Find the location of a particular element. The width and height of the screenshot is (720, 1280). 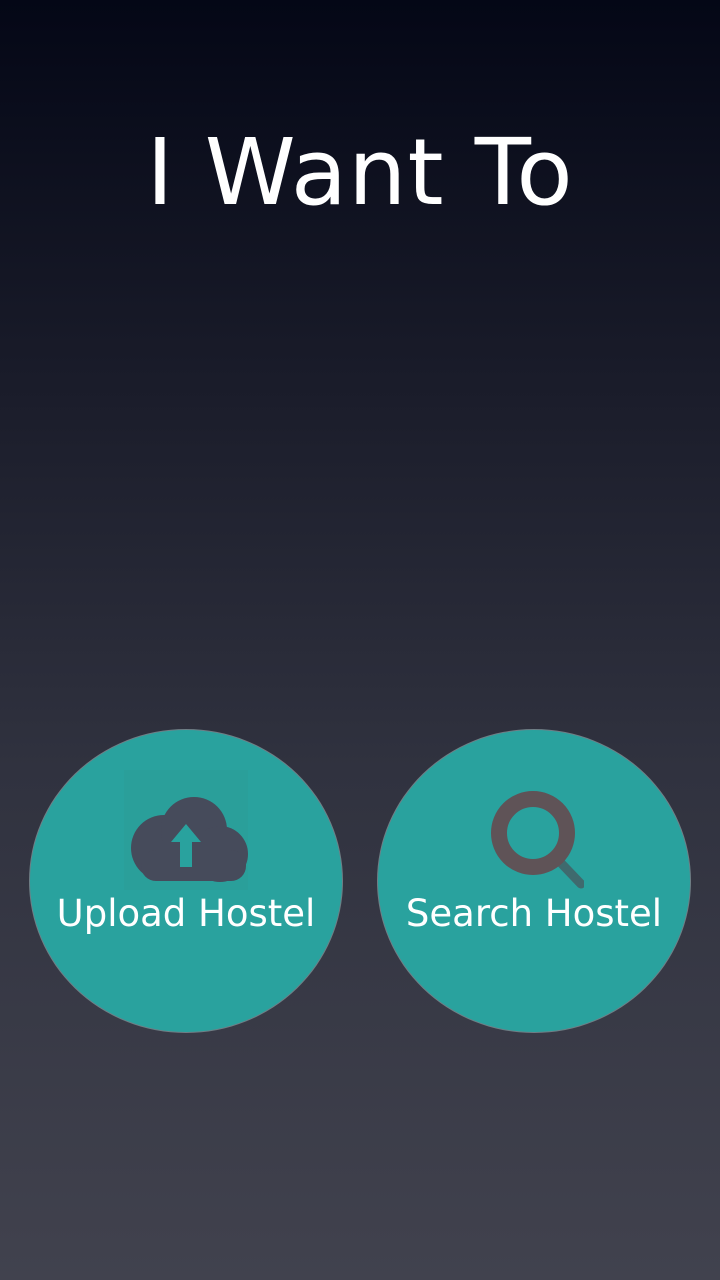

page-title: I Want To is located at coordinates (360, 172).